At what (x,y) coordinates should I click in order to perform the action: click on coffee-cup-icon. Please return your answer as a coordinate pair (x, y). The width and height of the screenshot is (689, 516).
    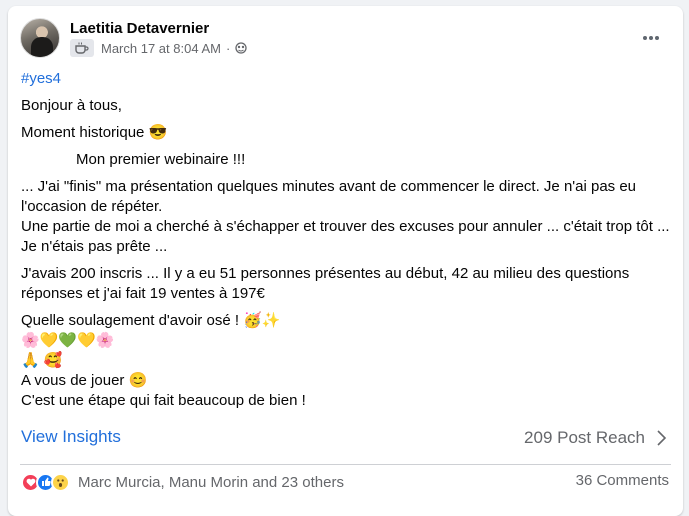
    Looking at the image, I should click on (82, 48).